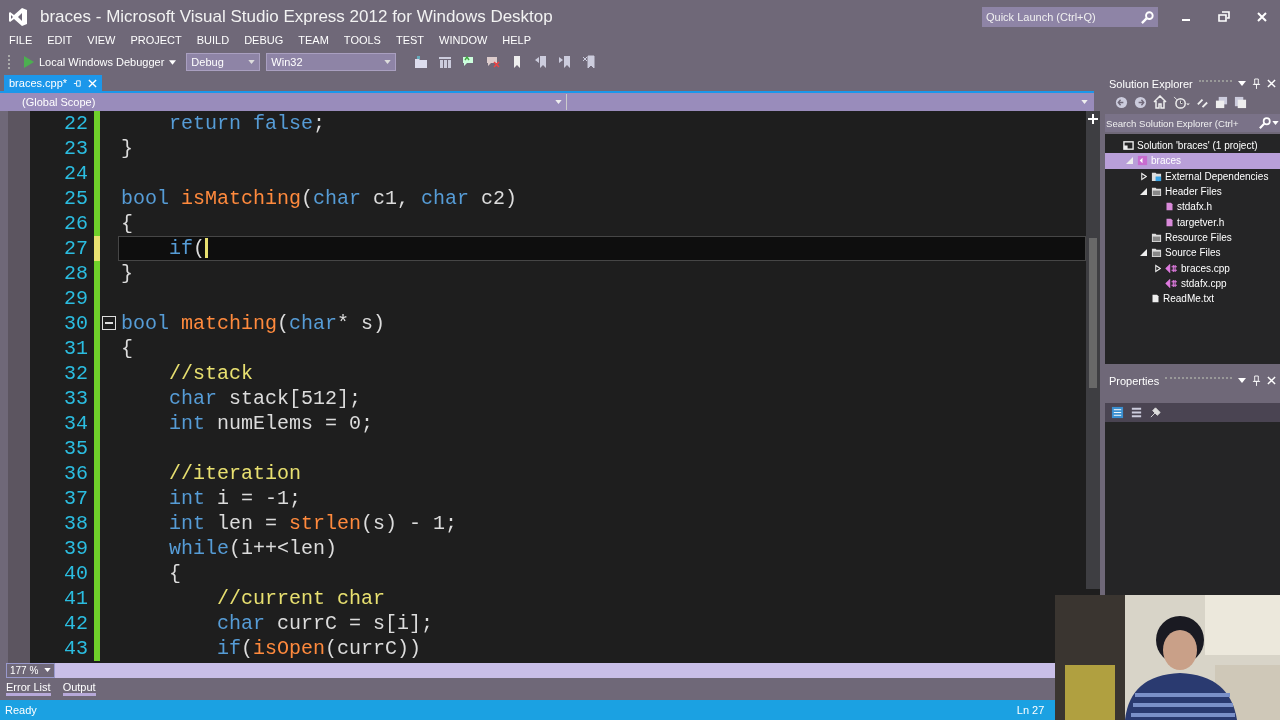 The image size is (1280, 720). Describe the element at coordinates (76, 498) in the screenshot. I see `line-number: 37` at that location.